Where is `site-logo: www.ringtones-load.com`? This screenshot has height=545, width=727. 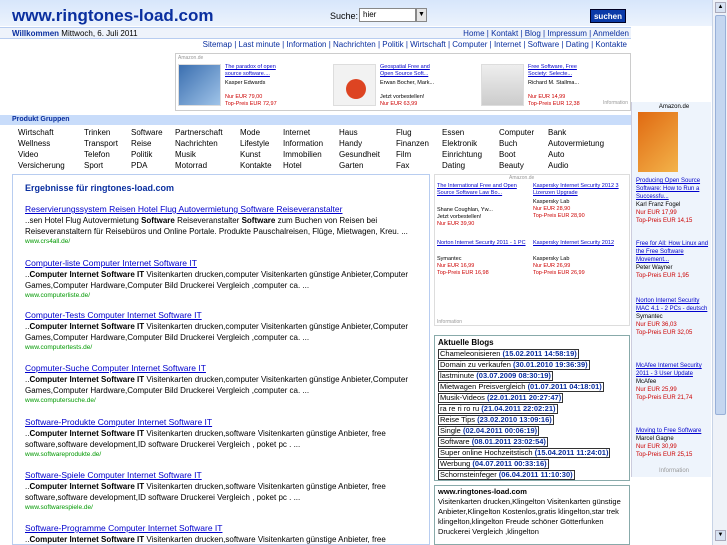
site-logo: www.ringtones-load.com is located at coordinates (113, 16).